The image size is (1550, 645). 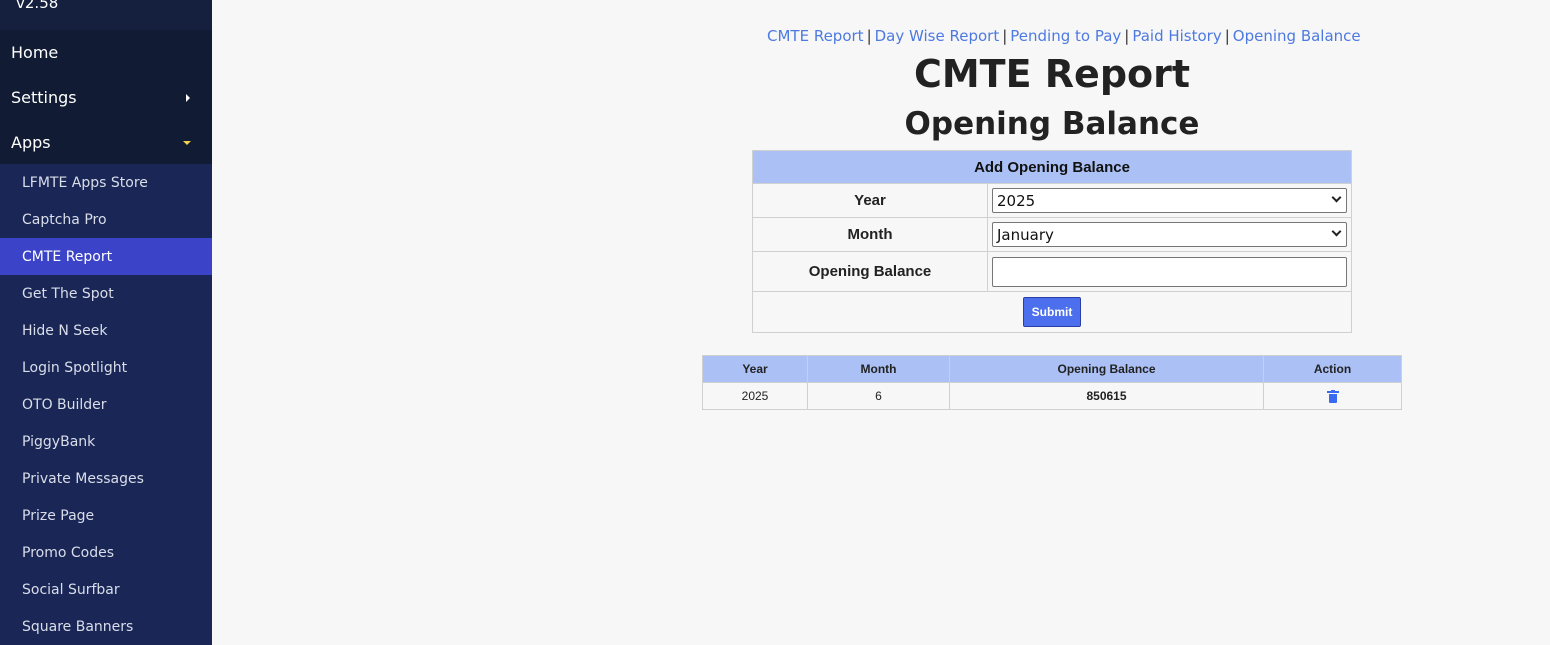 I want to click on caret-down-icon, so click(x=187, y=142).